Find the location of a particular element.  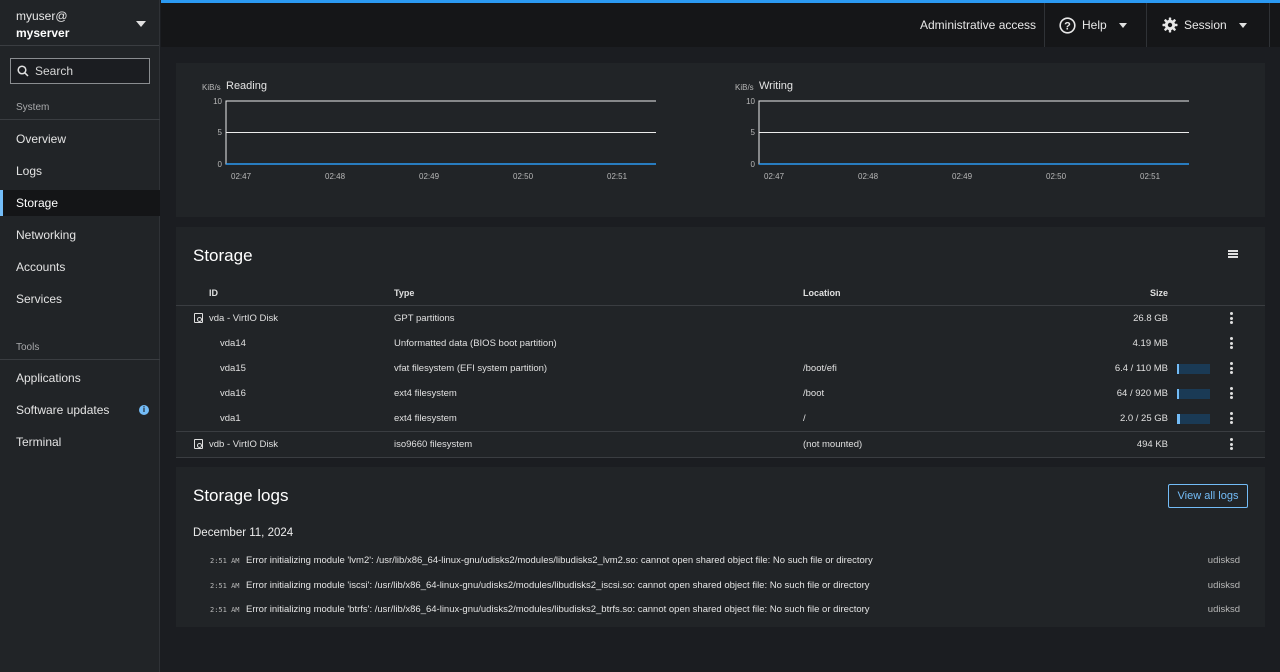

sidebar-item-label: Accounts is located at coordinates (41, 267).